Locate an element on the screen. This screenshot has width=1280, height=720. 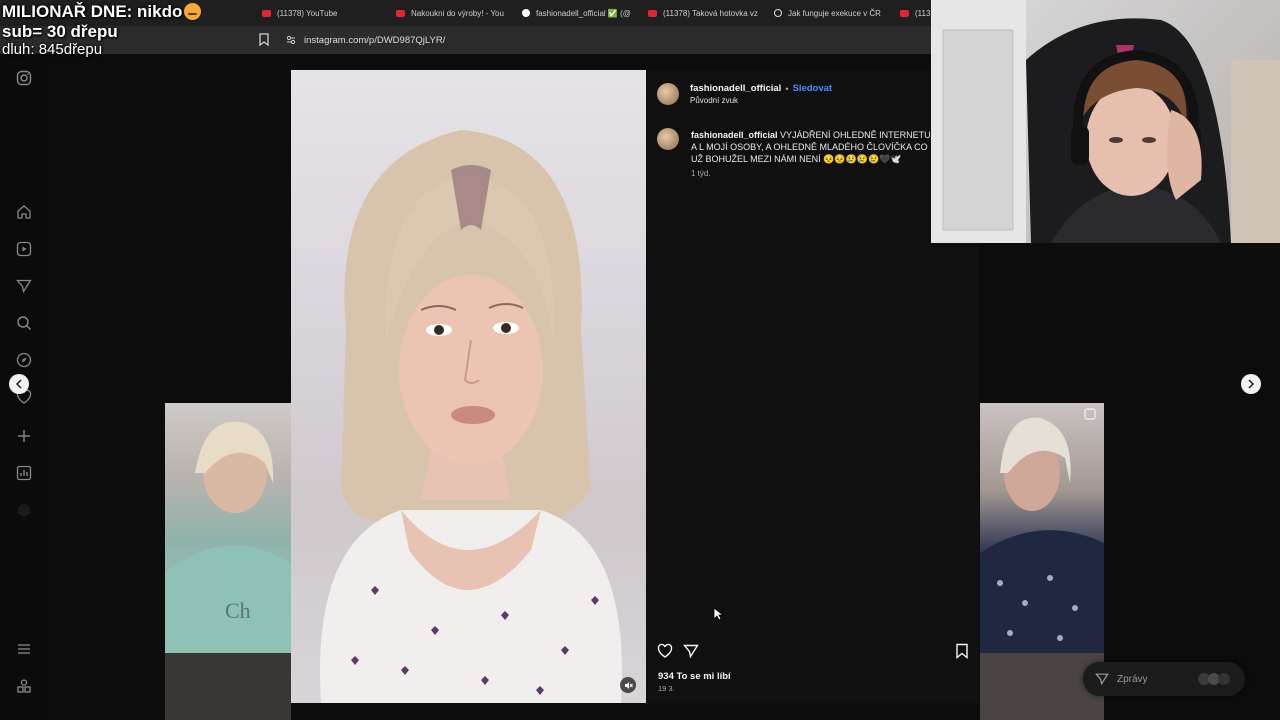
tab-nakoukni: Nakoukni do výroby! - You is located at coordinates (451, 13).